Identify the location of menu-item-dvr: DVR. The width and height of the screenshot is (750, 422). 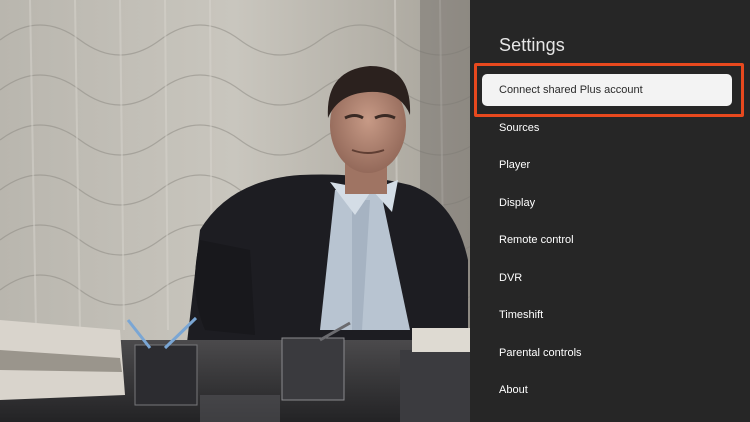
(510, 278).